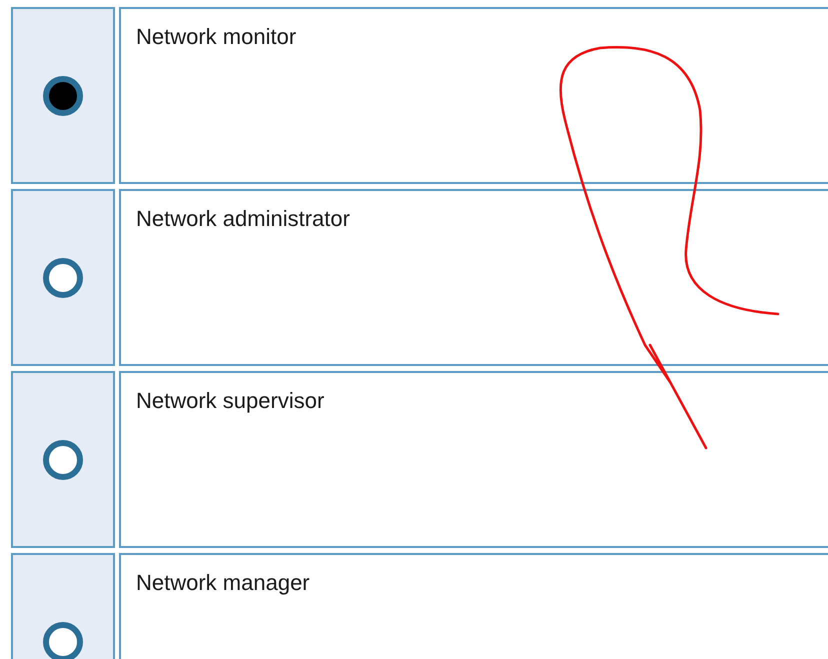 This screenshot has height=659, width=828. I want to click on option-label: Network manager, so click(223, 582).